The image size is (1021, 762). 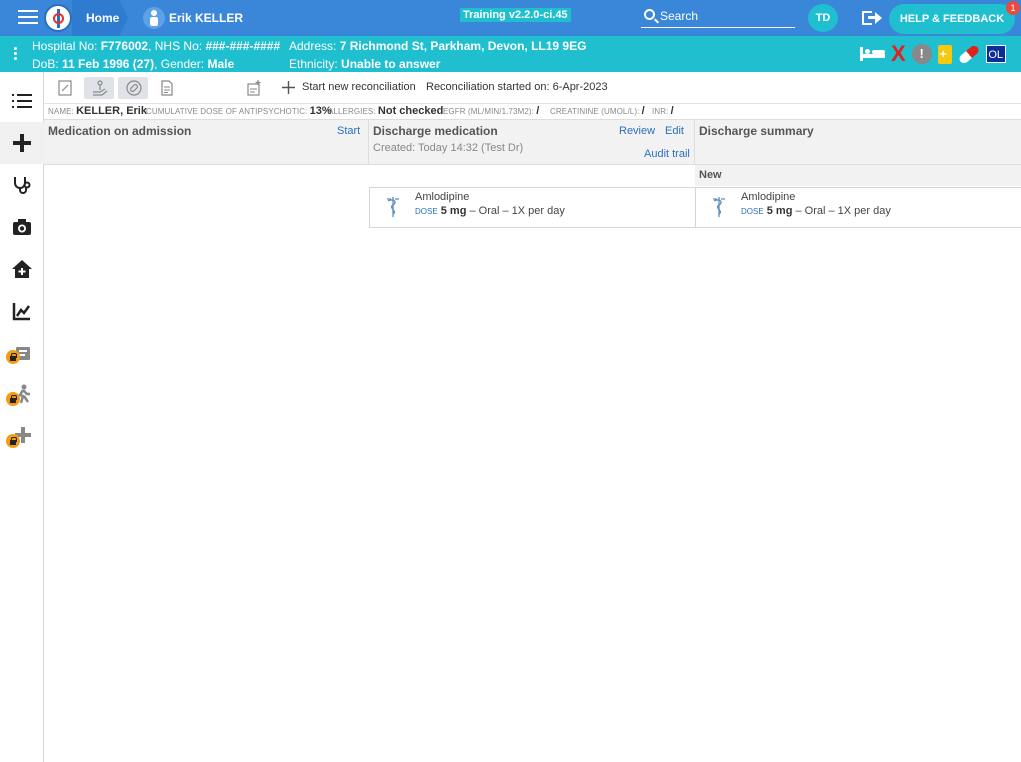 What do you see at coordinates (61, 111) in the screenshot?
I see `name-key: NAME:` at bounding box center [61, 111].